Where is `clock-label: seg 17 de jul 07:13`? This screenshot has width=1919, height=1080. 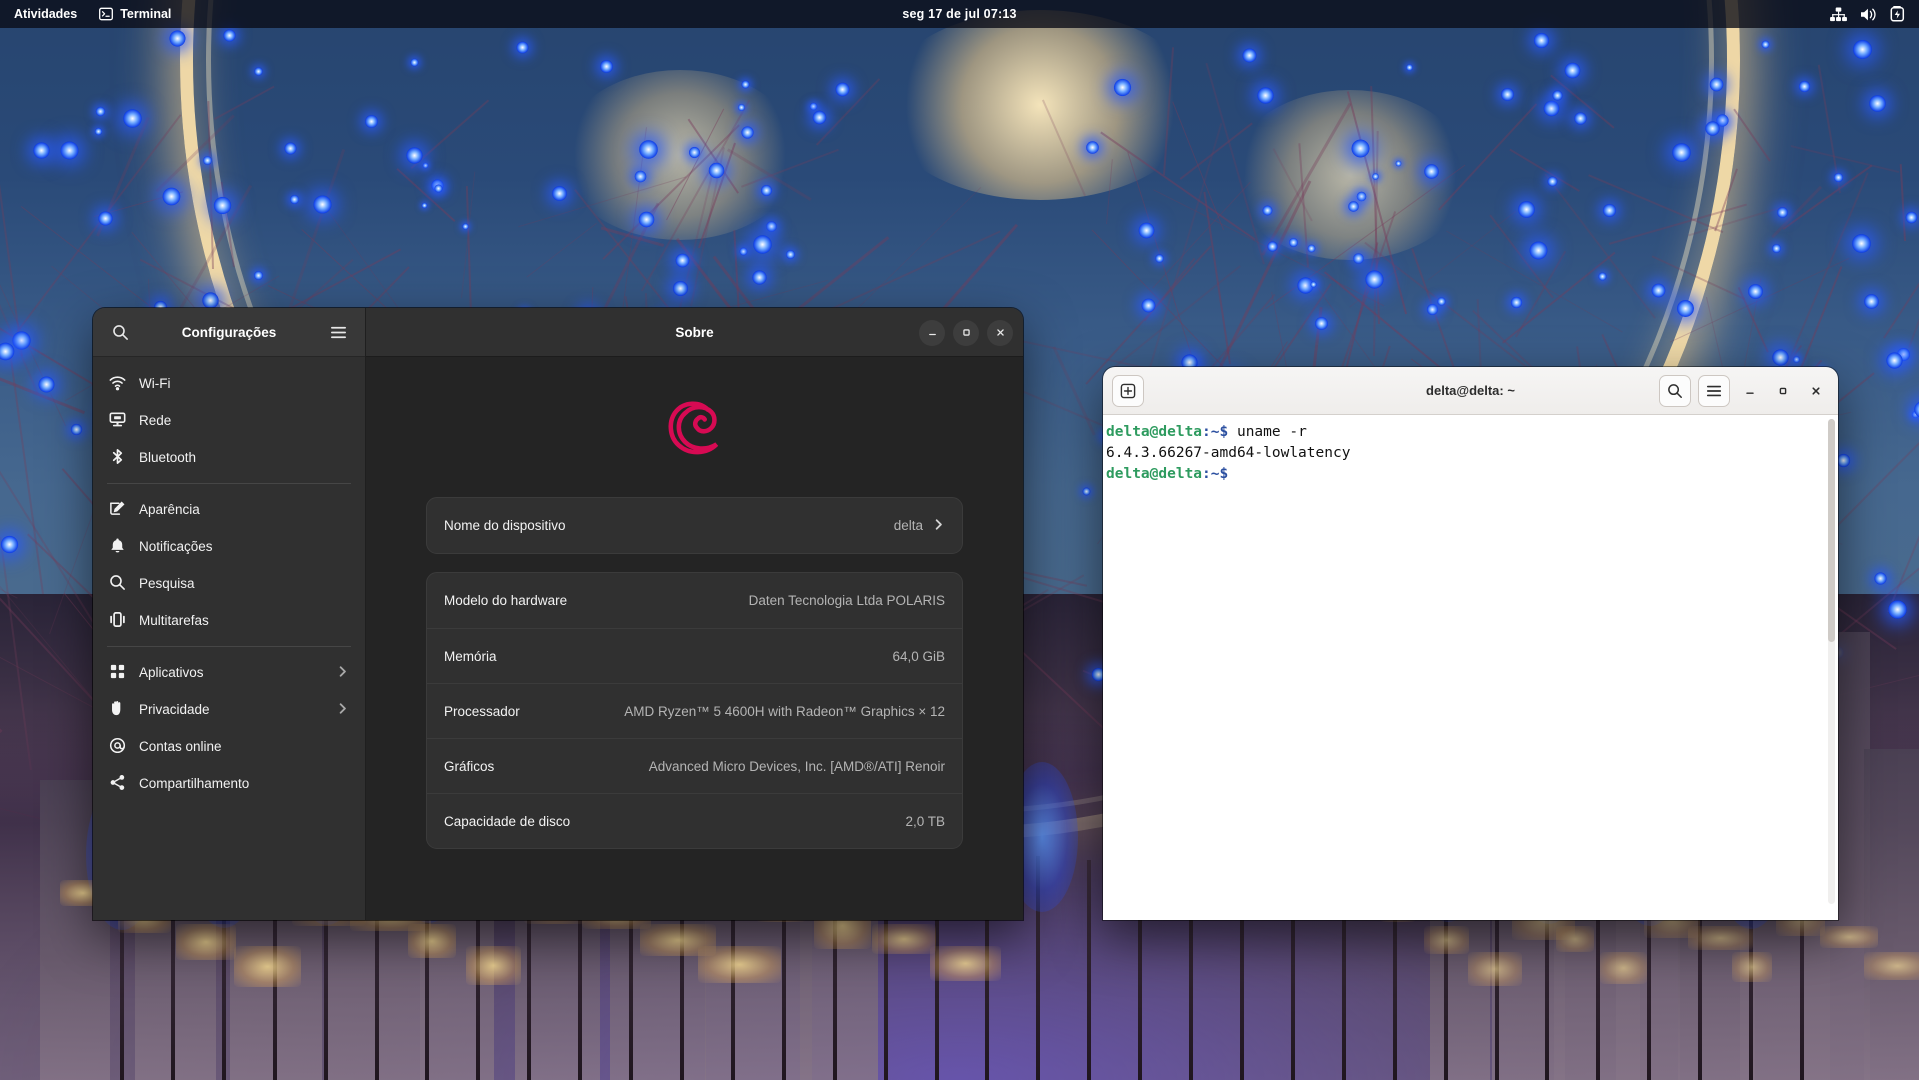 clock-label: seg 17 de jul 07:13 is located at coordinates (959, 14).